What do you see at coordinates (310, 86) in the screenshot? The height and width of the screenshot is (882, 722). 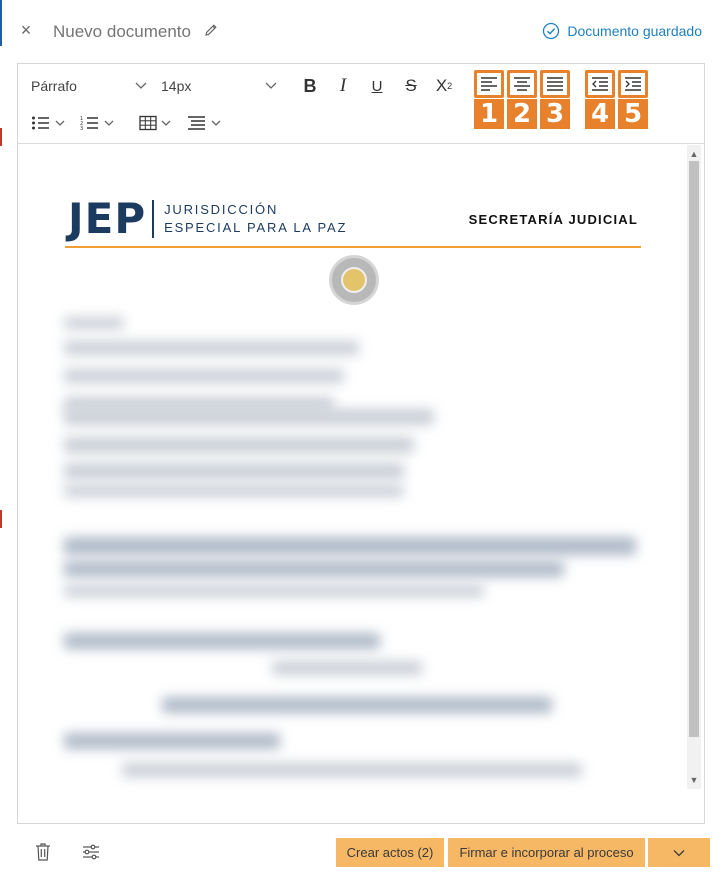 I see `bold-button: B` at bounding box center [310, 86].